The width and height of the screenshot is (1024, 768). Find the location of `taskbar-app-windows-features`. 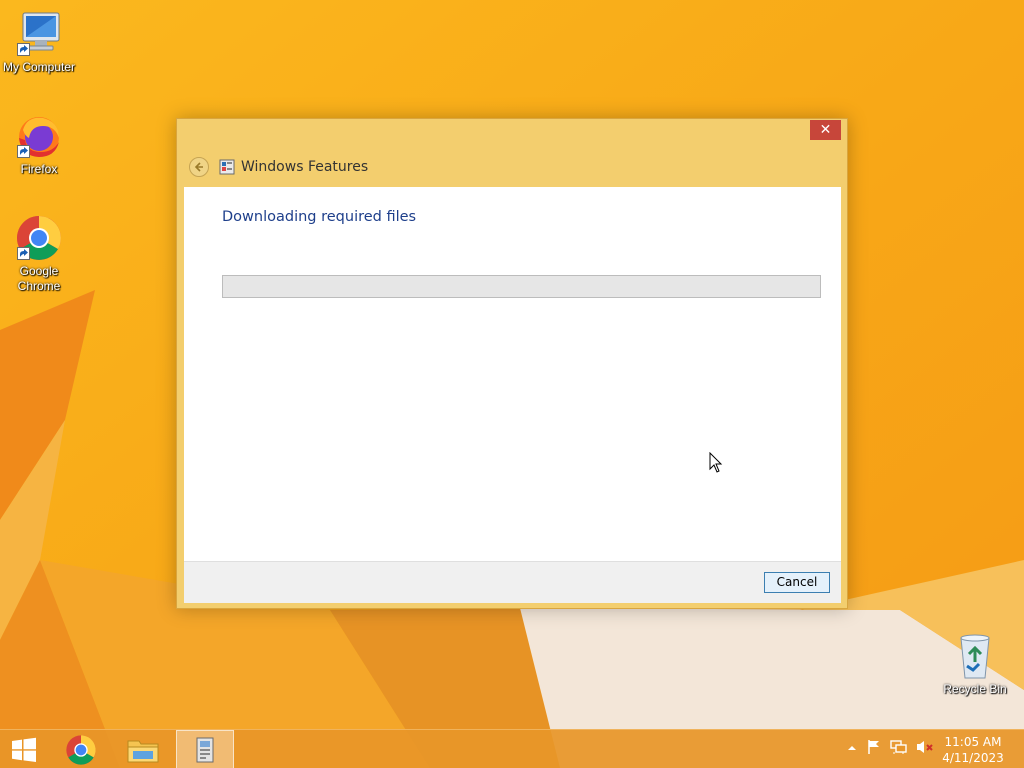

taskbar-app-windows-features is located at coordinates (205, 749).